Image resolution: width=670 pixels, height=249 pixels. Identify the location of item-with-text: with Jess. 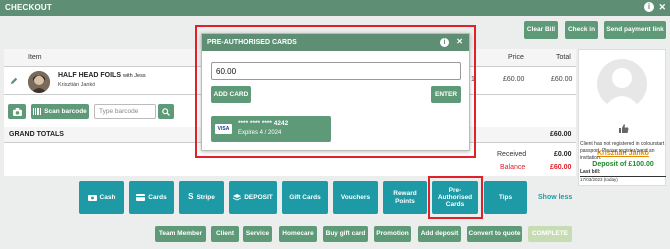
(134, 76).